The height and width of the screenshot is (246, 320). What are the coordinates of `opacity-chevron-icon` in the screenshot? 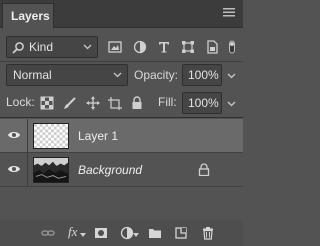 It's located at (231, 76).